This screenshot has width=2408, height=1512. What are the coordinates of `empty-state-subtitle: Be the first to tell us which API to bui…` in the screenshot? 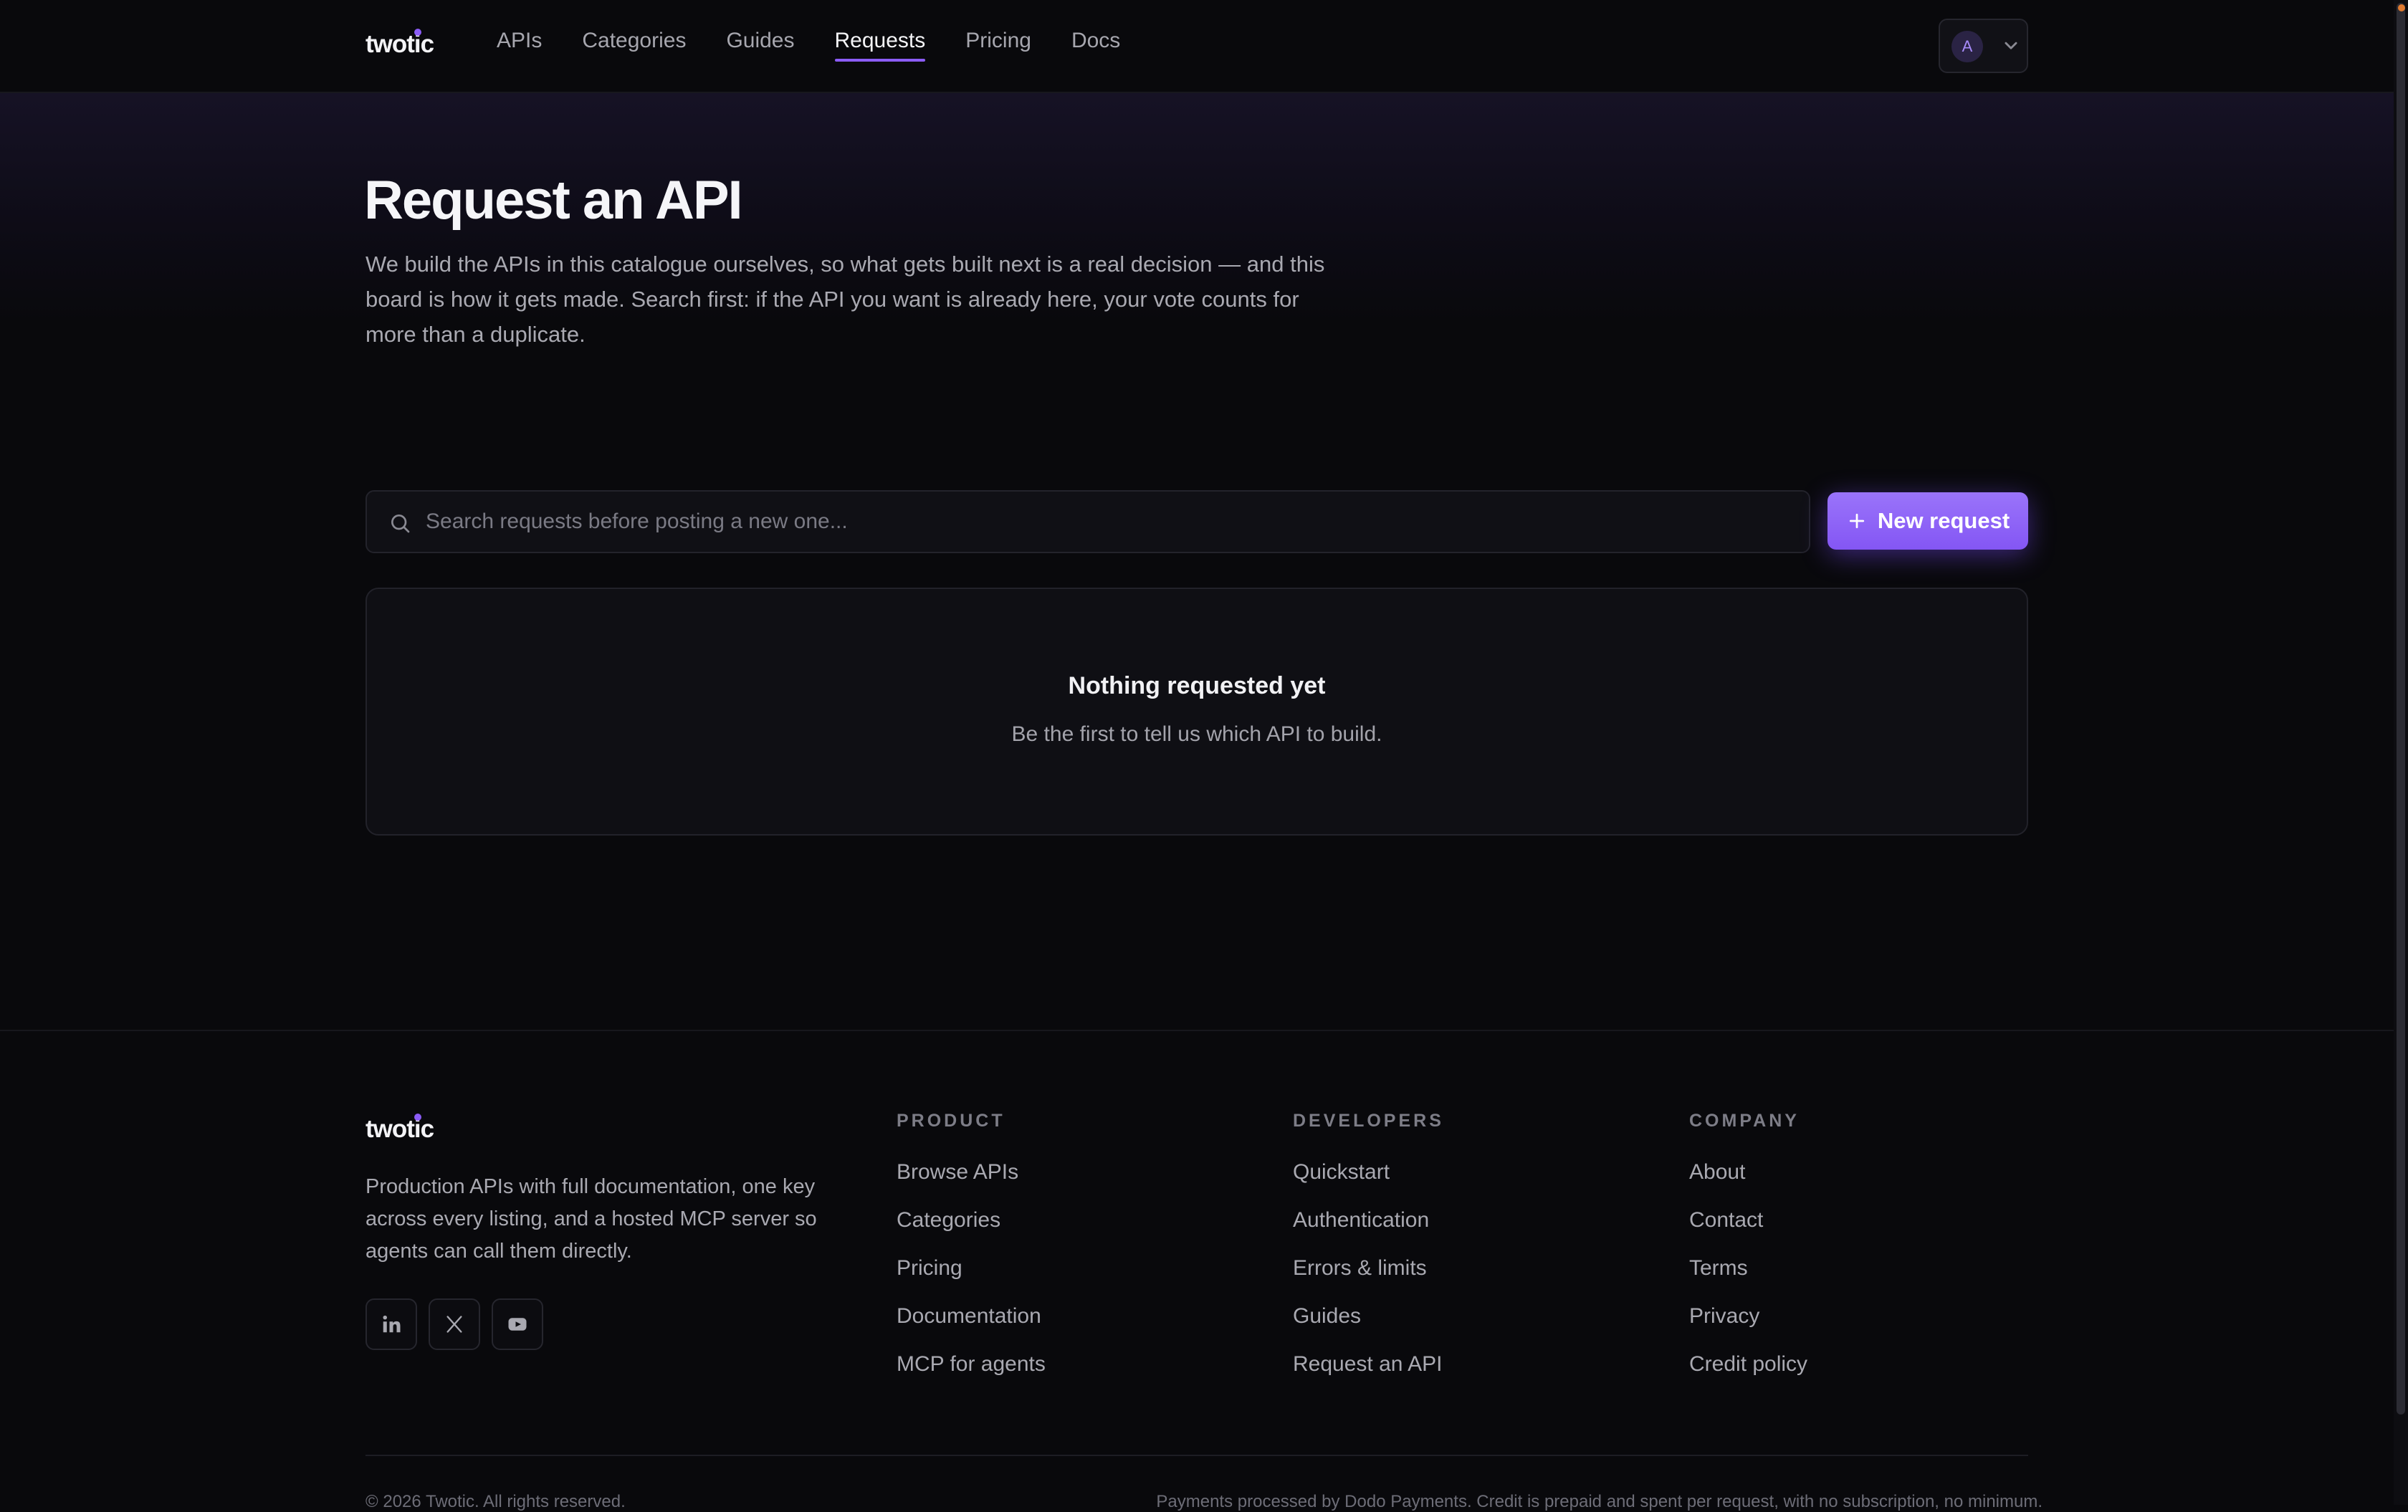 It's located at (1196, 734).